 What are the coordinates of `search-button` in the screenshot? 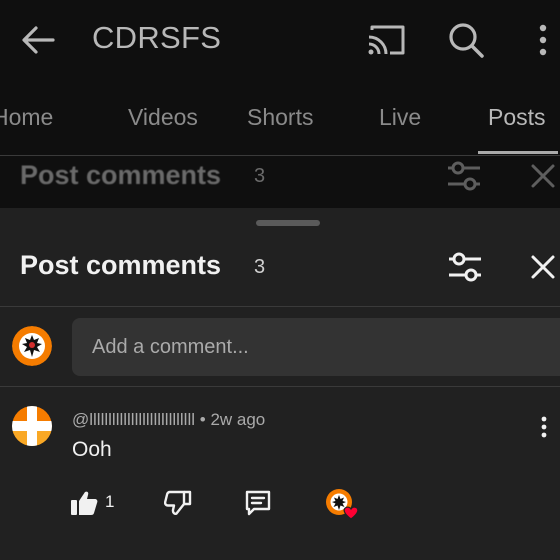 It's located at (466, 40).